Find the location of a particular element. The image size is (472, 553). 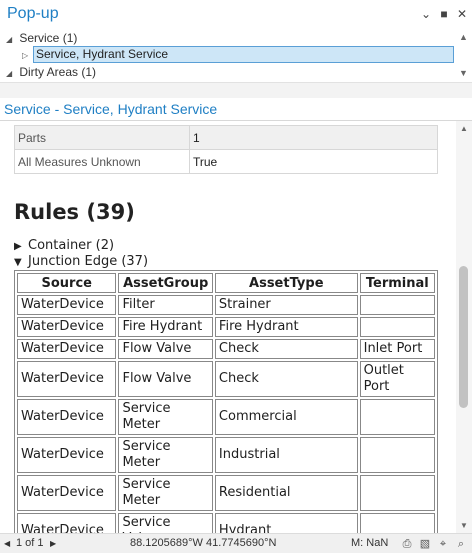

locate-icon: ⌖ is located at coordinates (443, 544).